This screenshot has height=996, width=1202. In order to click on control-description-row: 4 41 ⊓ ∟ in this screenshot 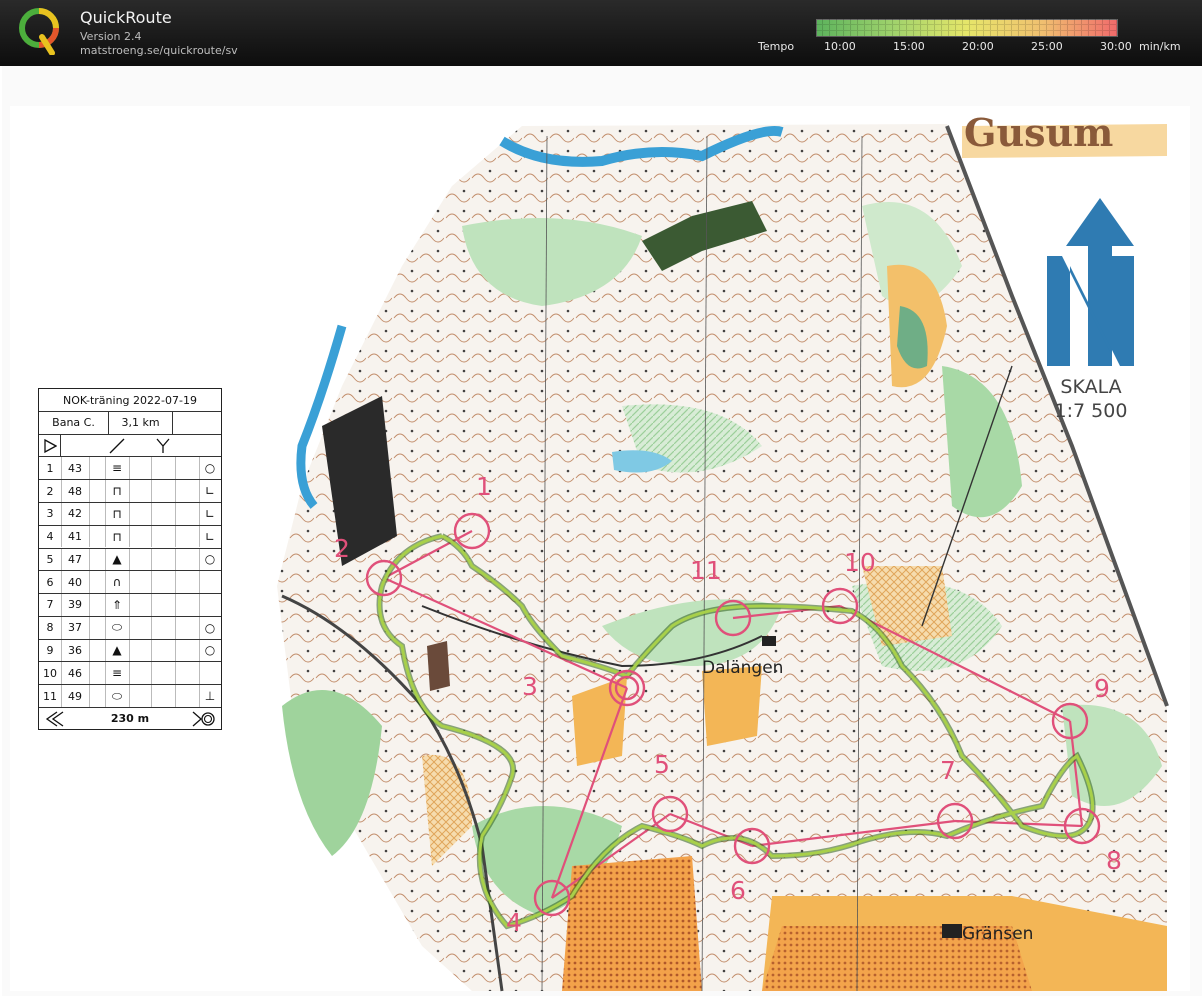, I will do `click(130, 536)`.